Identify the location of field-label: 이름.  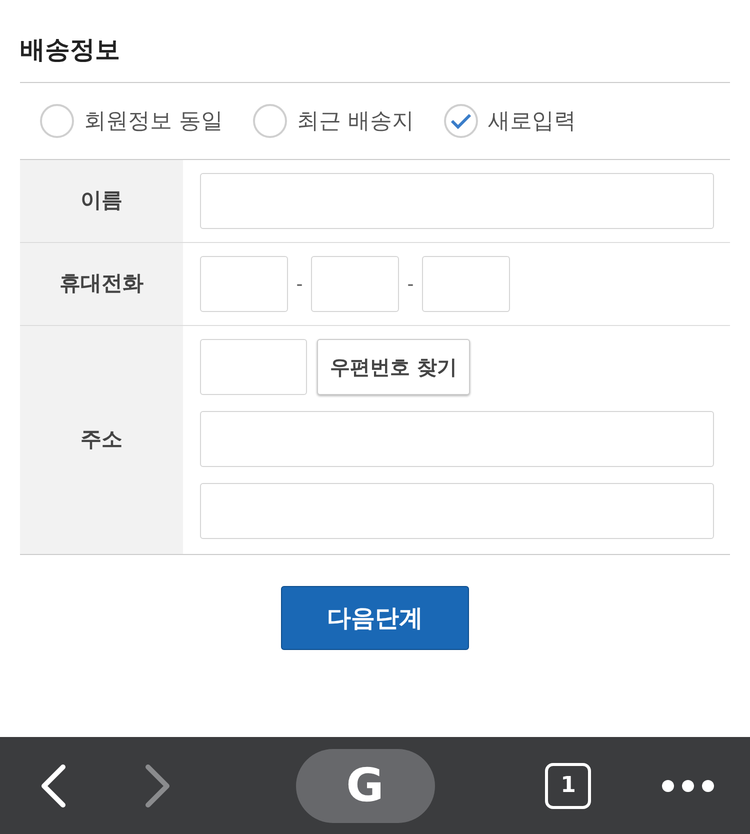
(101, 200).